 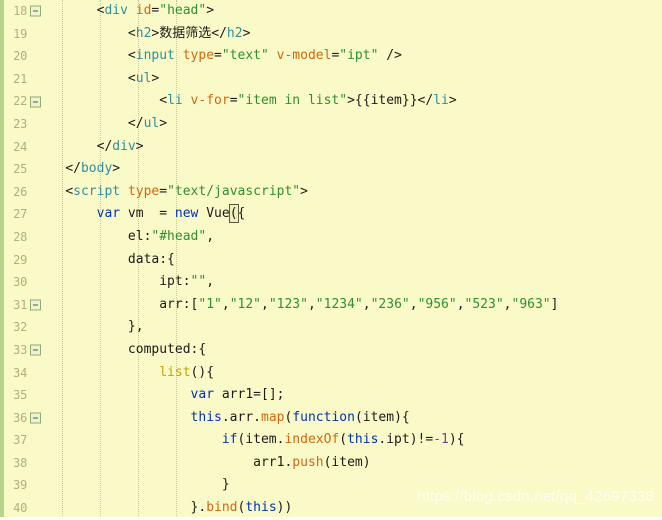 I want to click on code-token: />, so click(x=390, y=56).